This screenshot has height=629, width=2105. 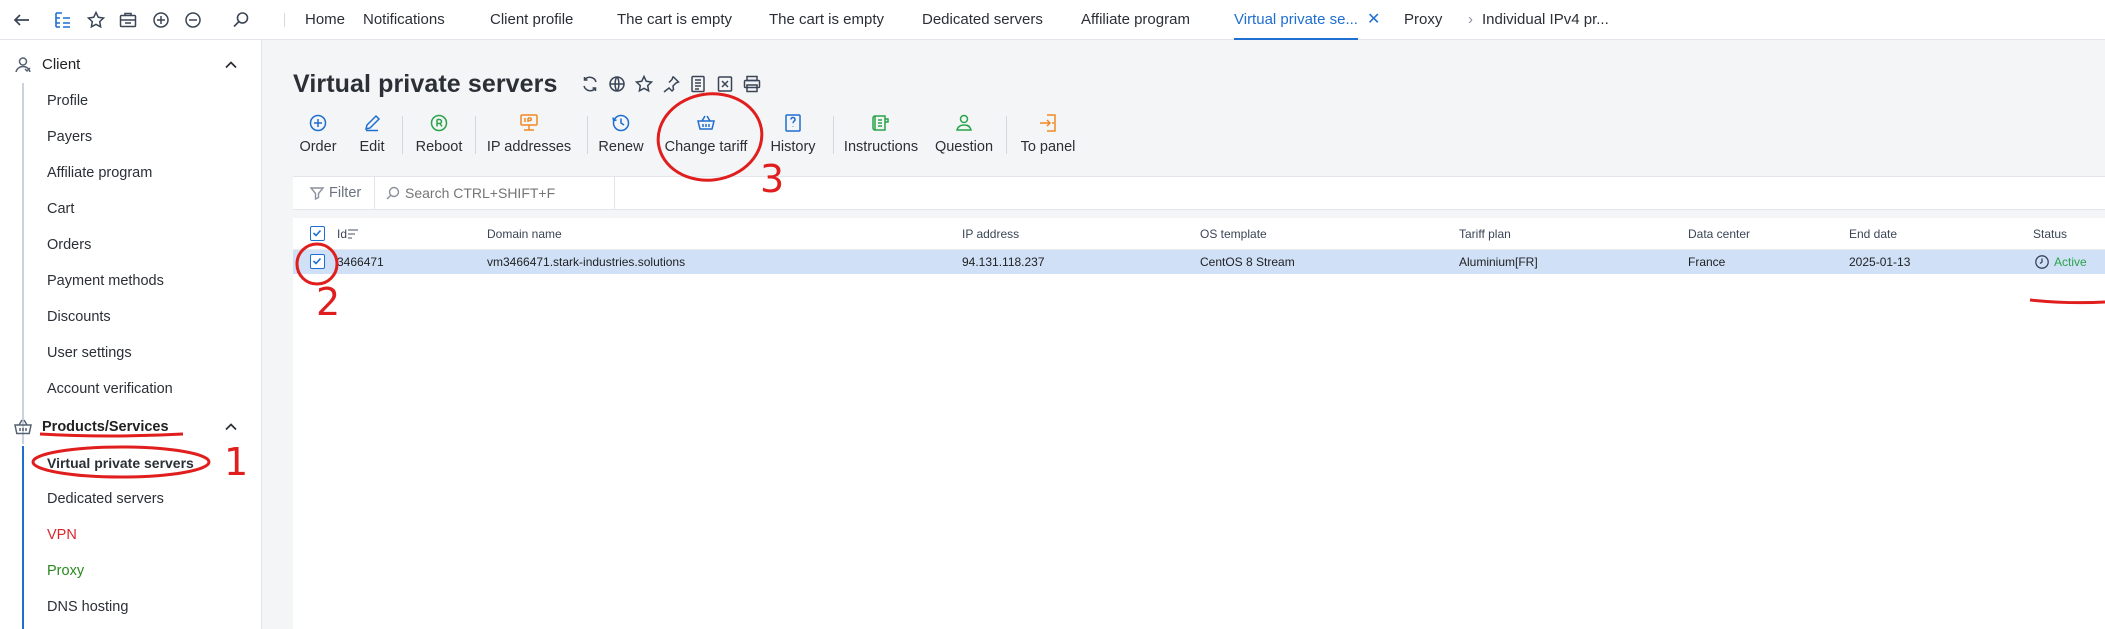 I want to click on edit-label: Edit, so click(x=372, y=147).